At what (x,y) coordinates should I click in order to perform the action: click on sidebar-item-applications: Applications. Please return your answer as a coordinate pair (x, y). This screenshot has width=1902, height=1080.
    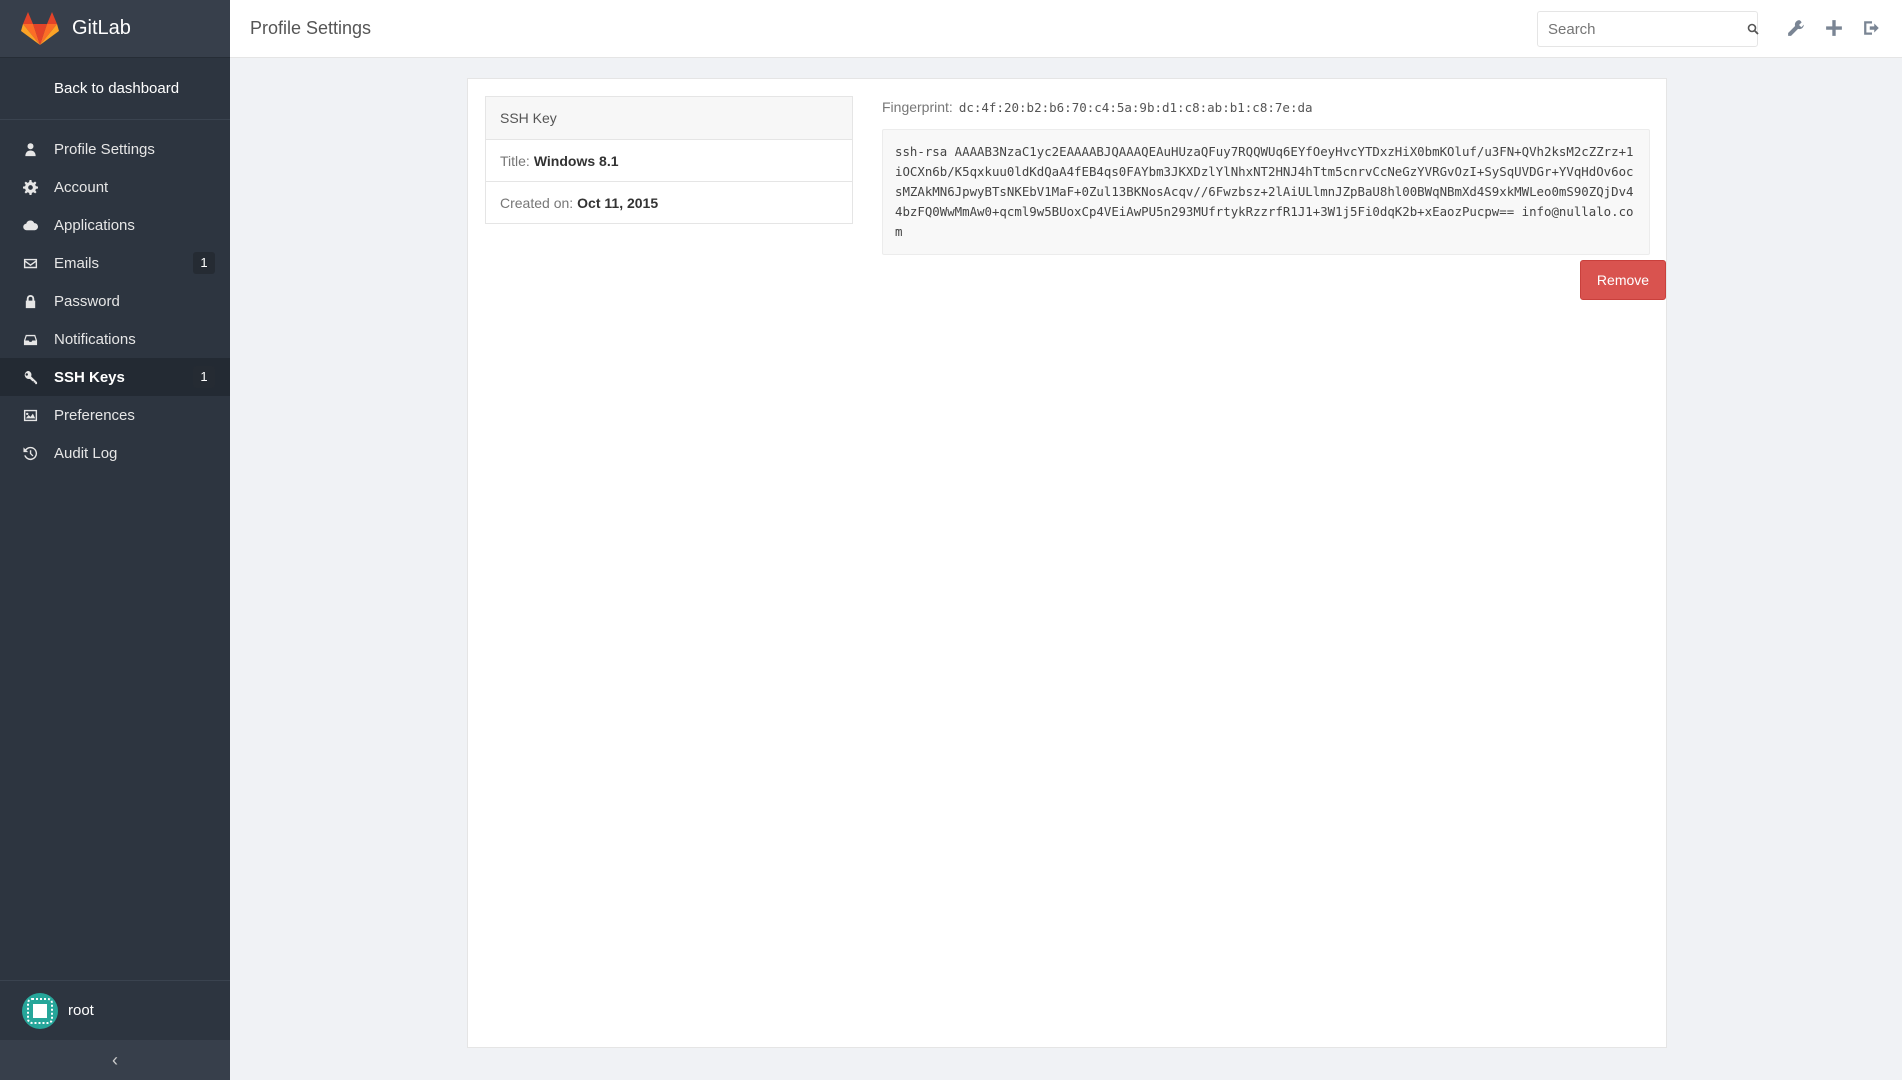
    Looking at the image, I should click on (115, 225).